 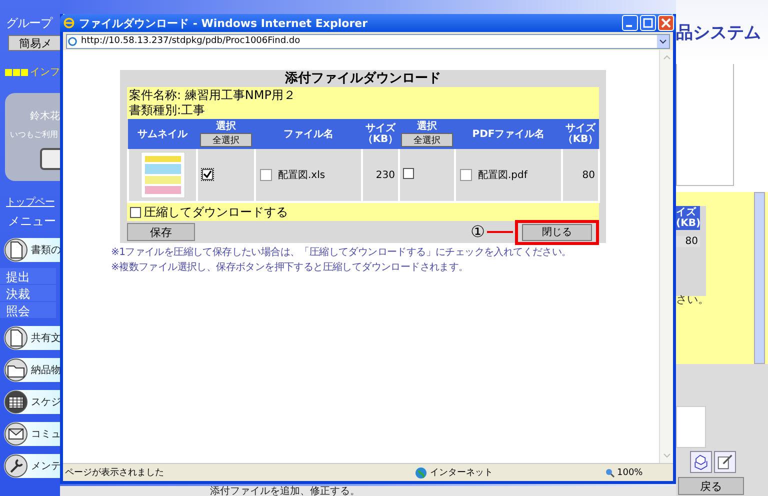 I want to click on leader-line, so click(x=500, y=232).